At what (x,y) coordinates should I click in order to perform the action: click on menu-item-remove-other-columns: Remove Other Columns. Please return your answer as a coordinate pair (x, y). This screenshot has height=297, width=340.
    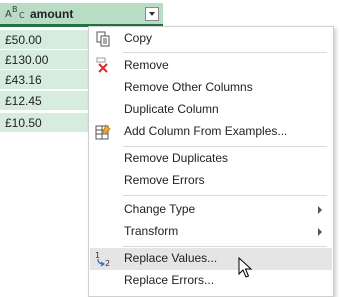
    Looking at the image, I should click on (211, 88).